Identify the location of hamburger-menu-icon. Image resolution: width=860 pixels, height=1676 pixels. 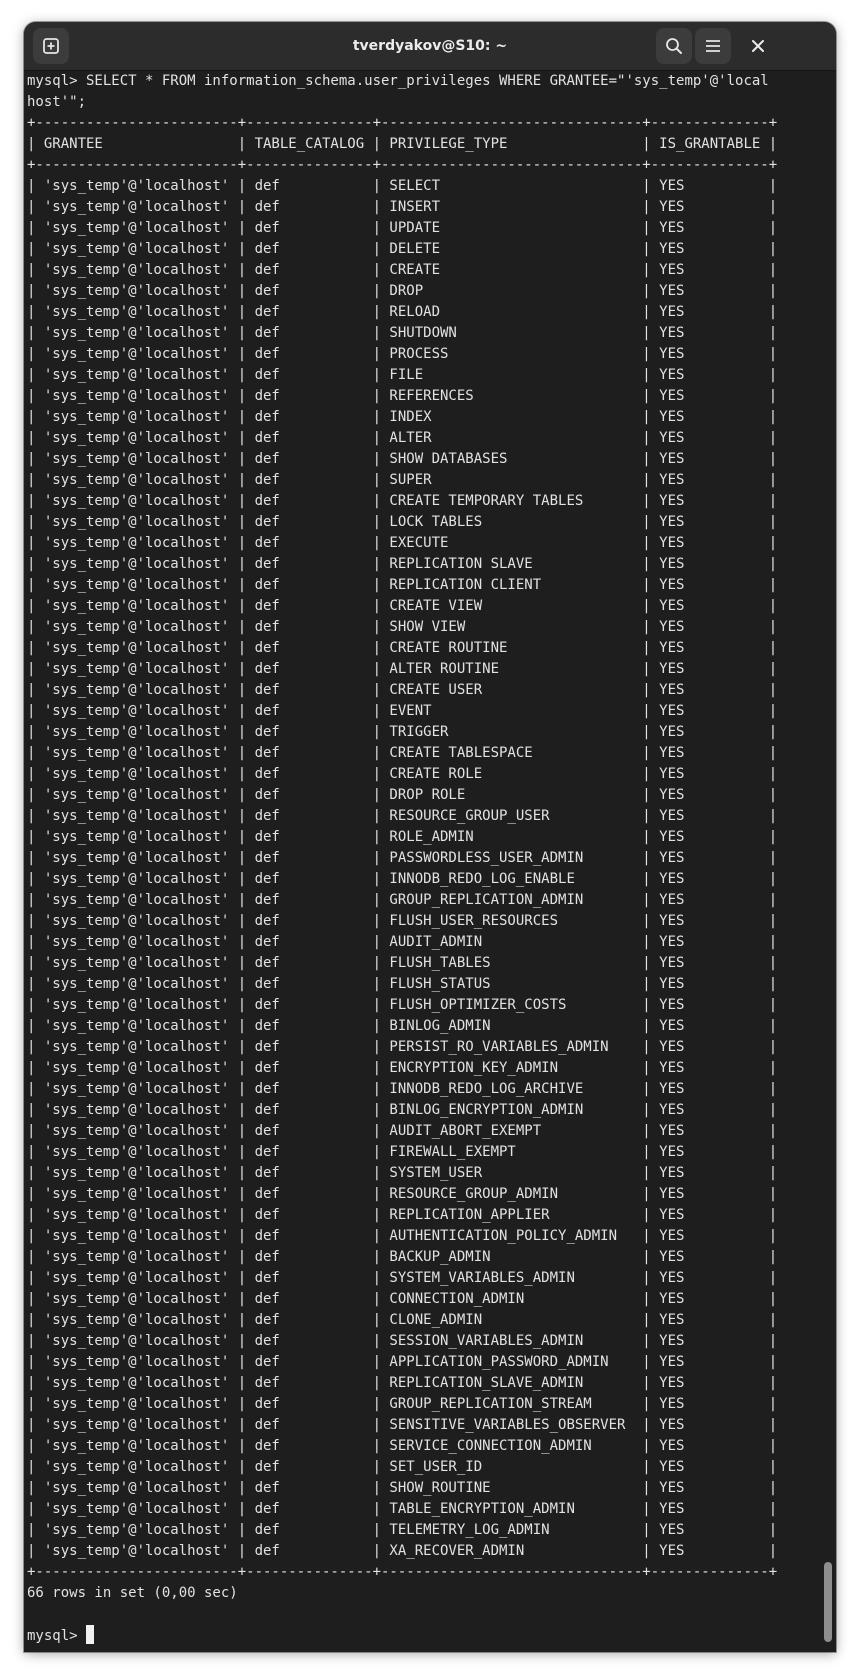
(713, 46).